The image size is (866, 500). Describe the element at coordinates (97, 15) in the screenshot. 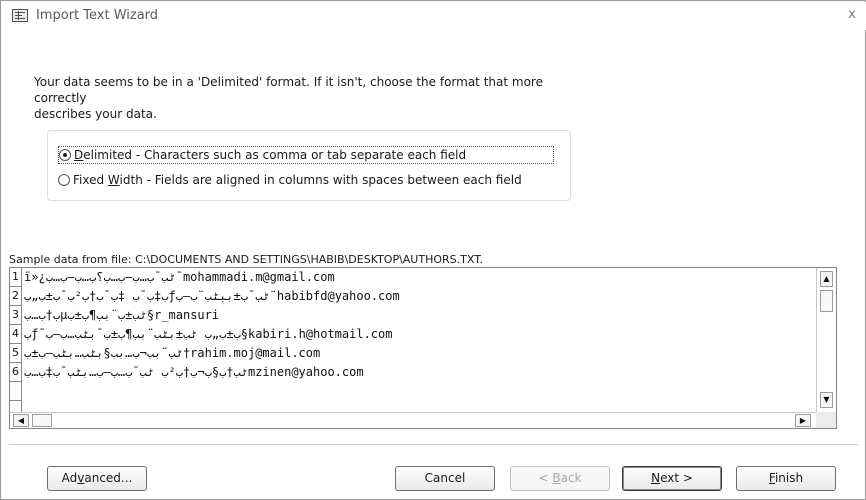

I see `window-title: Import Text Wizard` at that location.